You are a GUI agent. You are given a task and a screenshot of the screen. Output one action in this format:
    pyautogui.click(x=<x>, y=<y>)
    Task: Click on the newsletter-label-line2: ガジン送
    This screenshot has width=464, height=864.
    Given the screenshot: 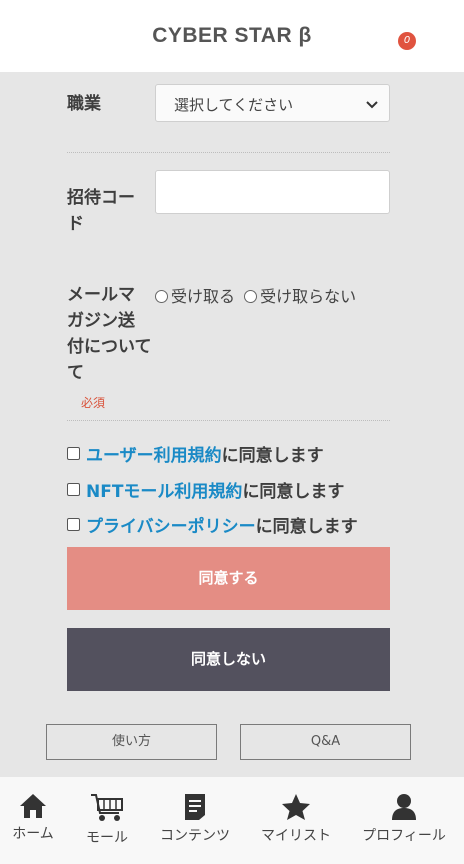 What is the action you would take?
    pyautogui.click(x=101, y=321)
    